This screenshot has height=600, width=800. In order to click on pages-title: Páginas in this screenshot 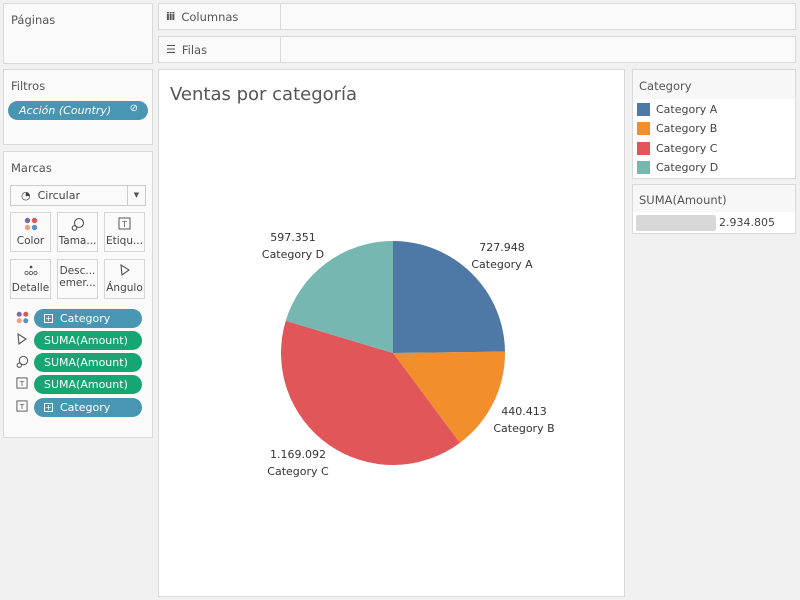, I will do `click(33, 20)`.